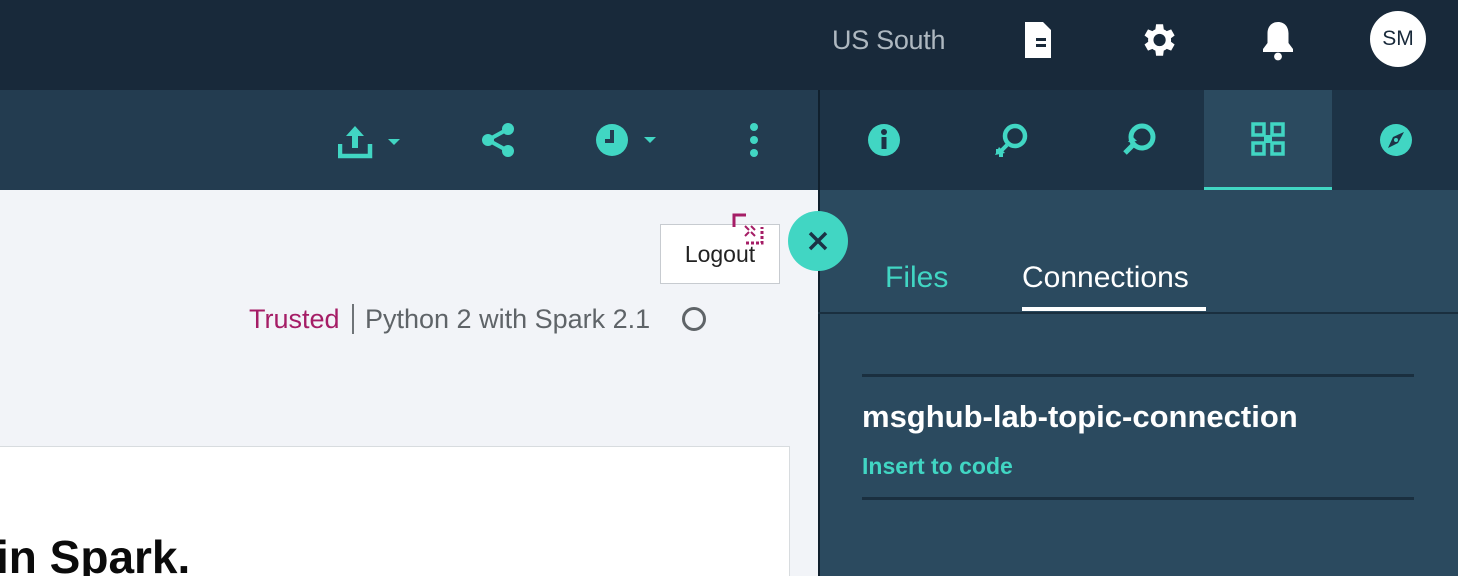 Image resolution: width=1458 pixels, height=576 pixels. What do you see at coordinates (937, 466) in the screenshot?
I see `insert-to-code-link: Insert to code` at bounding box center [937, 466].